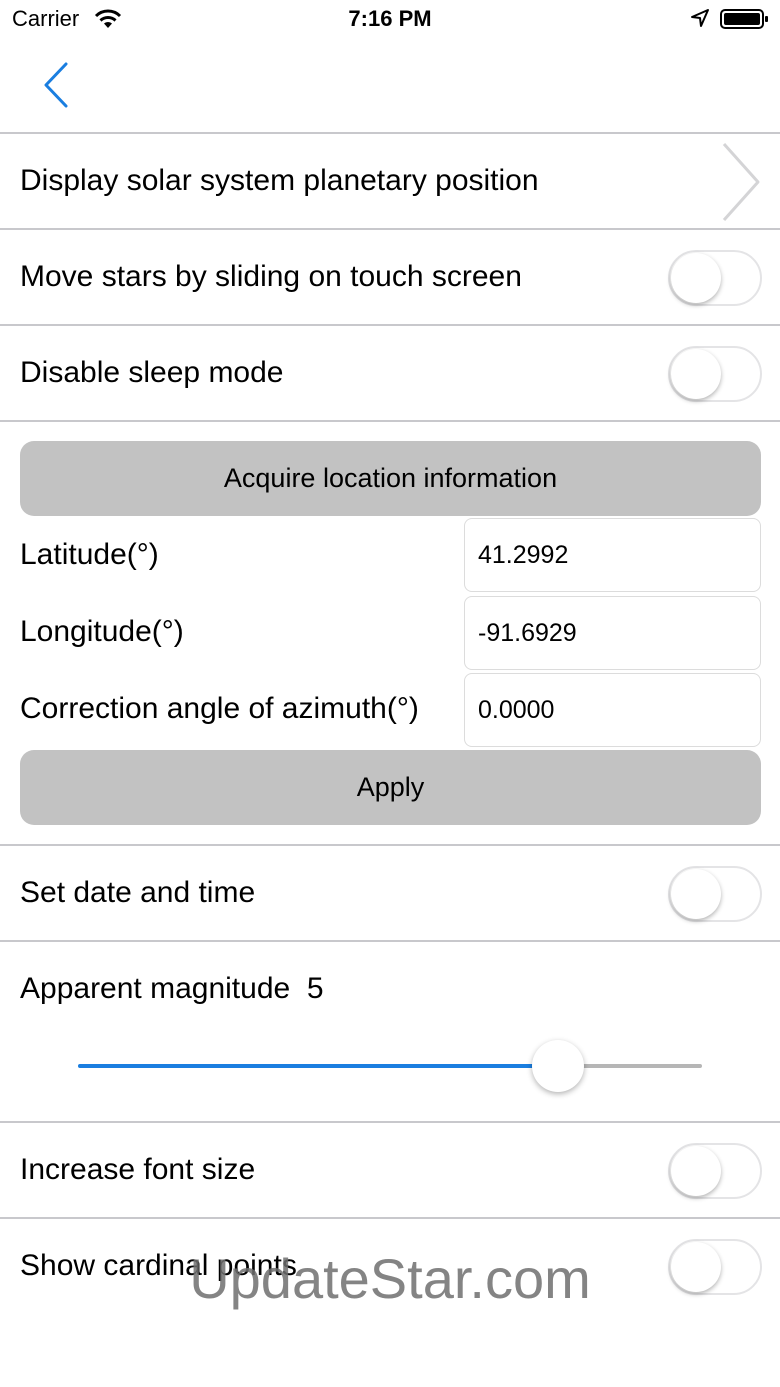 This screenshot has height=1387, width=780. I want to click on font-size-label: Increase font size, so click(138, 1169).